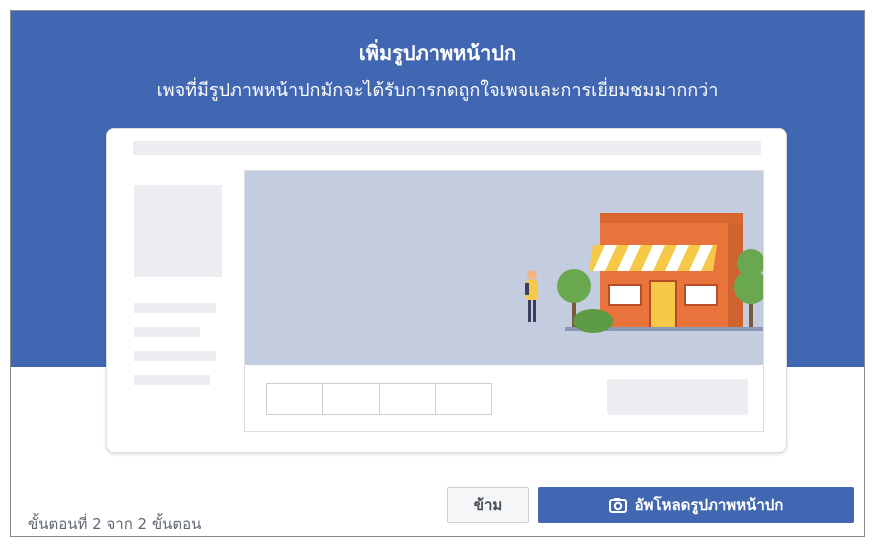 The width and height of the screenshot is (874, 547). Describe the element at coordinates (115, 524) in the screenshot. I see `step-indicator: ขั้นตอนที่ 2 จาก 2 ขั้นตอน` at that location.